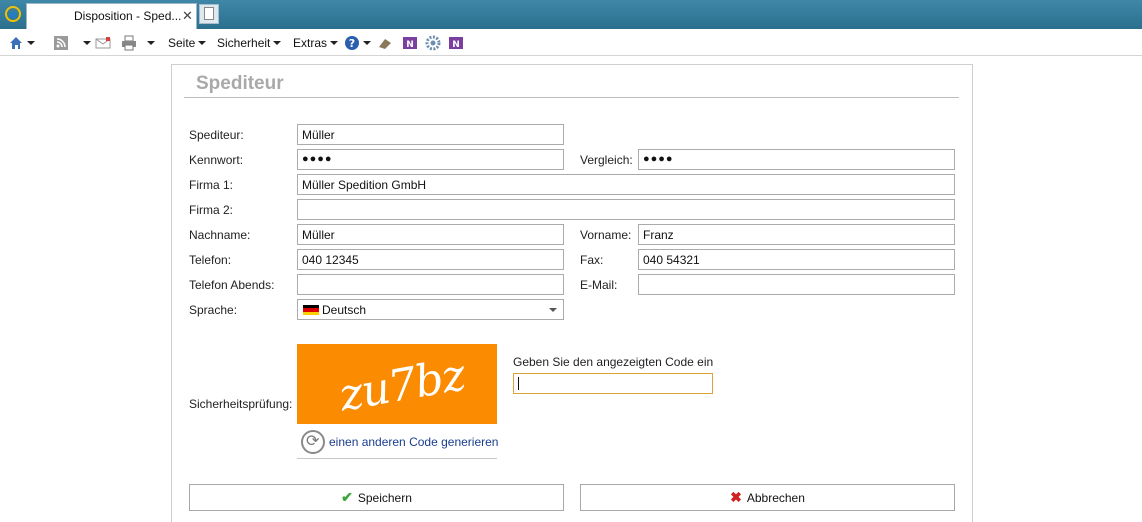 The height and width of the screenshot is (522, 1142). I want to click on research-icon, so click(385, 43).